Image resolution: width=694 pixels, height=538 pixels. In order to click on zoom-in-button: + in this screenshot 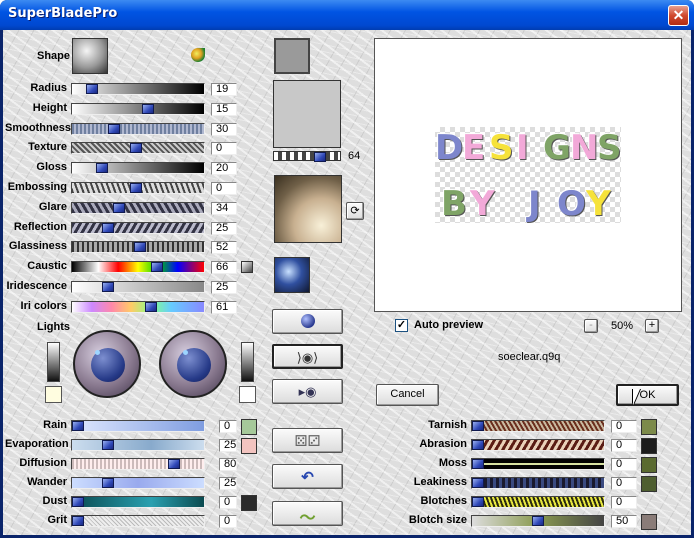, I will do `click(652, 326)`.